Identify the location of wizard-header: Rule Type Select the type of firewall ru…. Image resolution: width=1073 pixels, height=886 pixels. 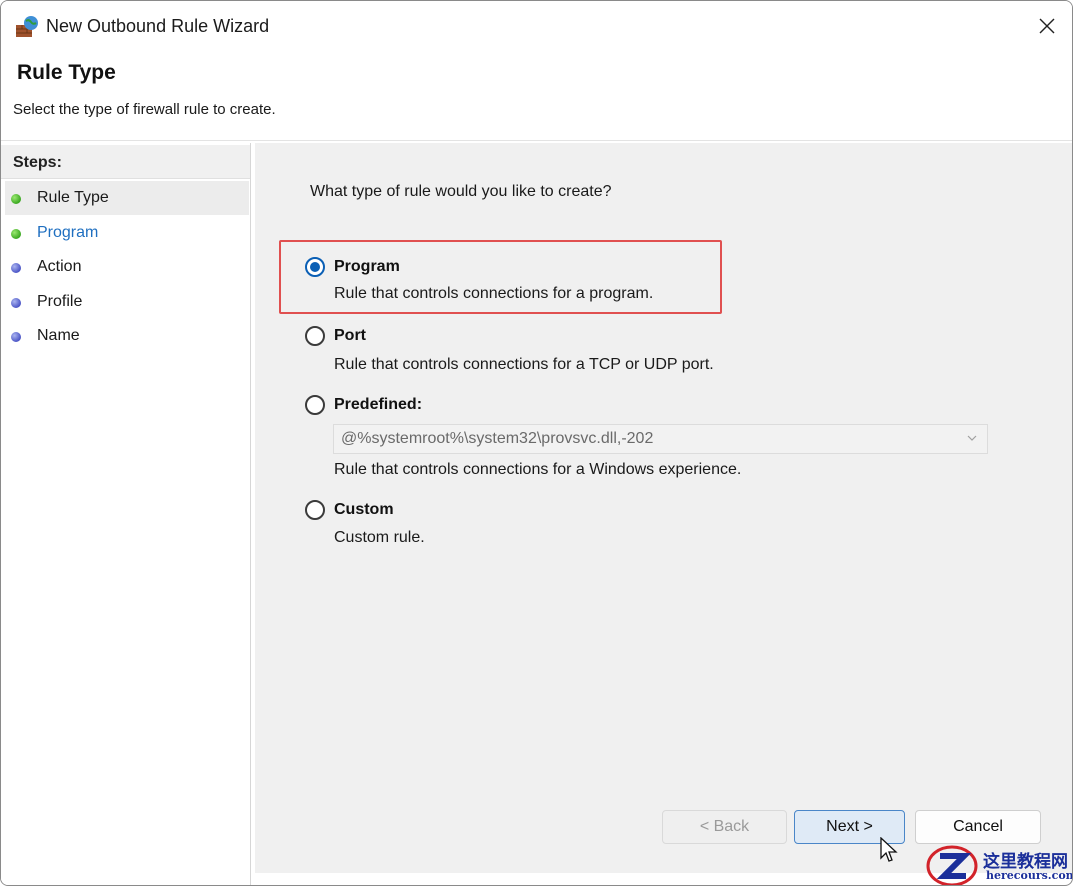
(536, 98).